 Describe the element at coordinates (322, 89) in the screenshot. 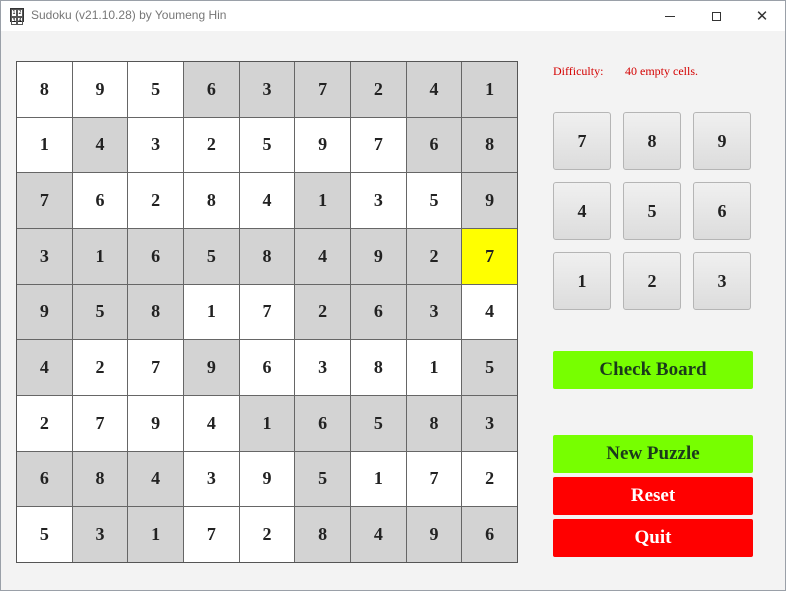

I see `board-cell-r1c6: 7` at that location.